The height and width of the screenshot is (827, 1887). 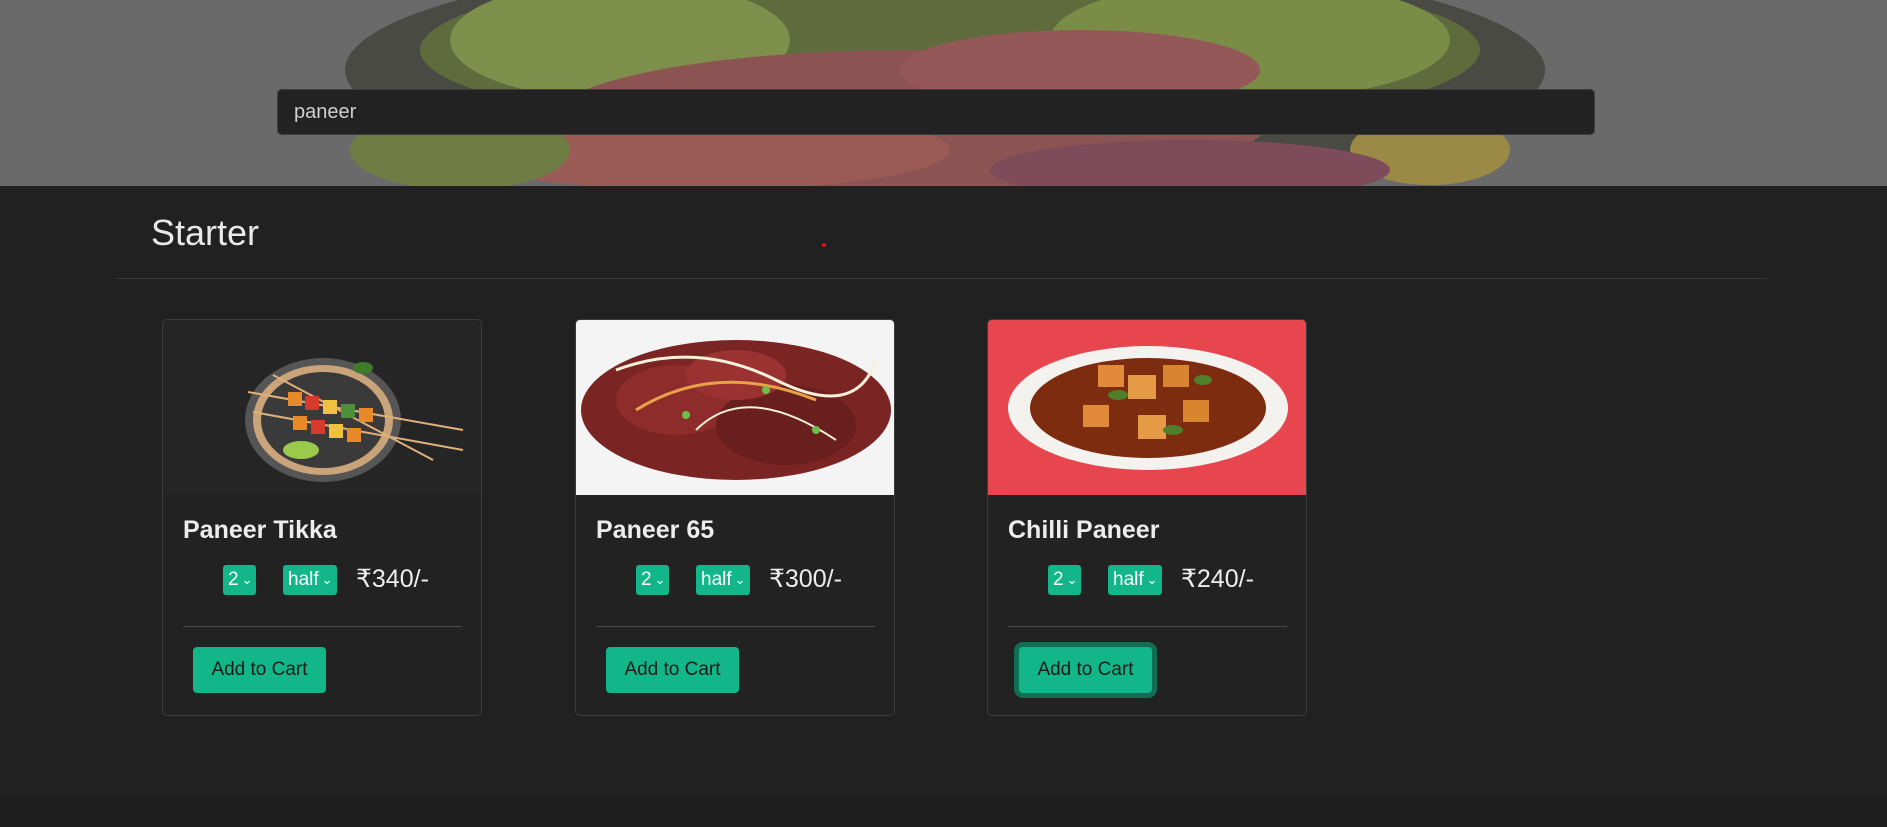 What do you see at coordinates (392, 579) in the screenshot?
I see `item-price: ₹340/-` at bounding box center [392, 579].